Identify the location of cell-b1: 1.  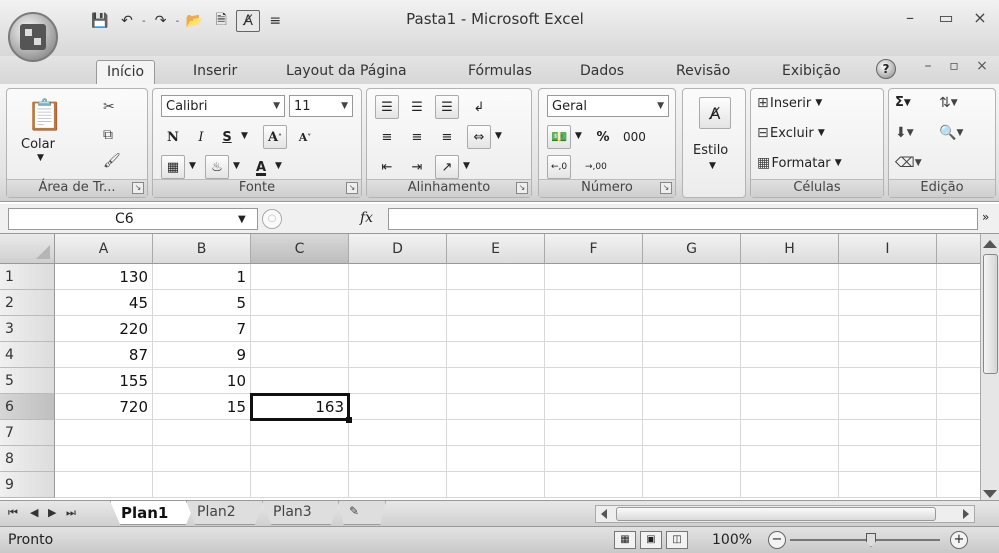
(202, 277).